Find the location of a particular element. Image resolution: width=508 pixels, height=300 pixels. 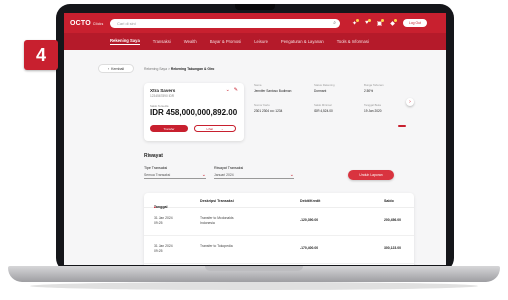

laptop-shadow is located at coordinates (254, 286).